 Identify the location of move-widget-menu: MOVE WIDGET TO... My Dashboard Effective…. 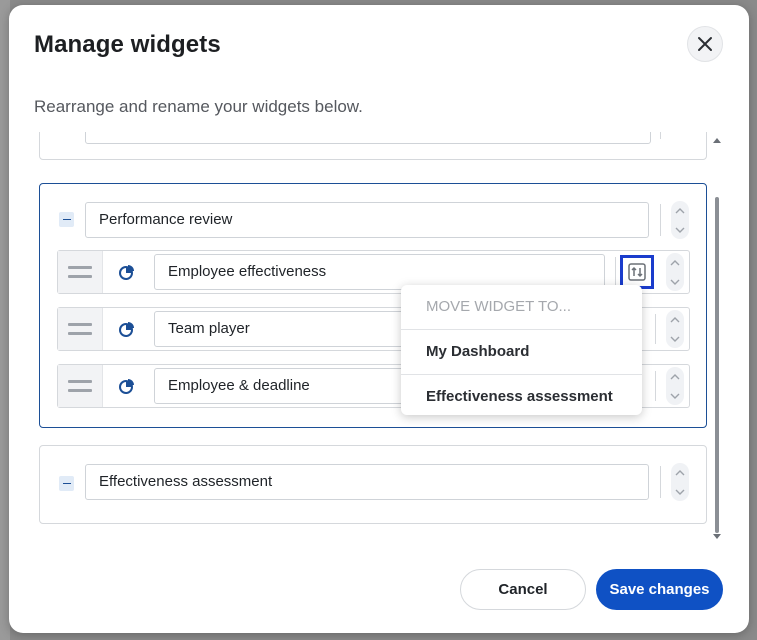
(521, 350).